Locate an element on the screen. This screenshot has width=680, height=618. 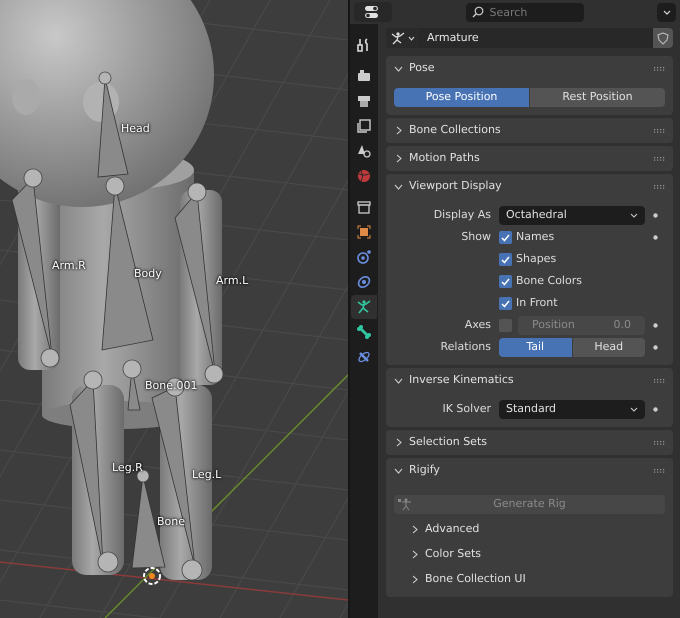
panel-header: Inverse Kinematics is located at coordinates (529, 380).